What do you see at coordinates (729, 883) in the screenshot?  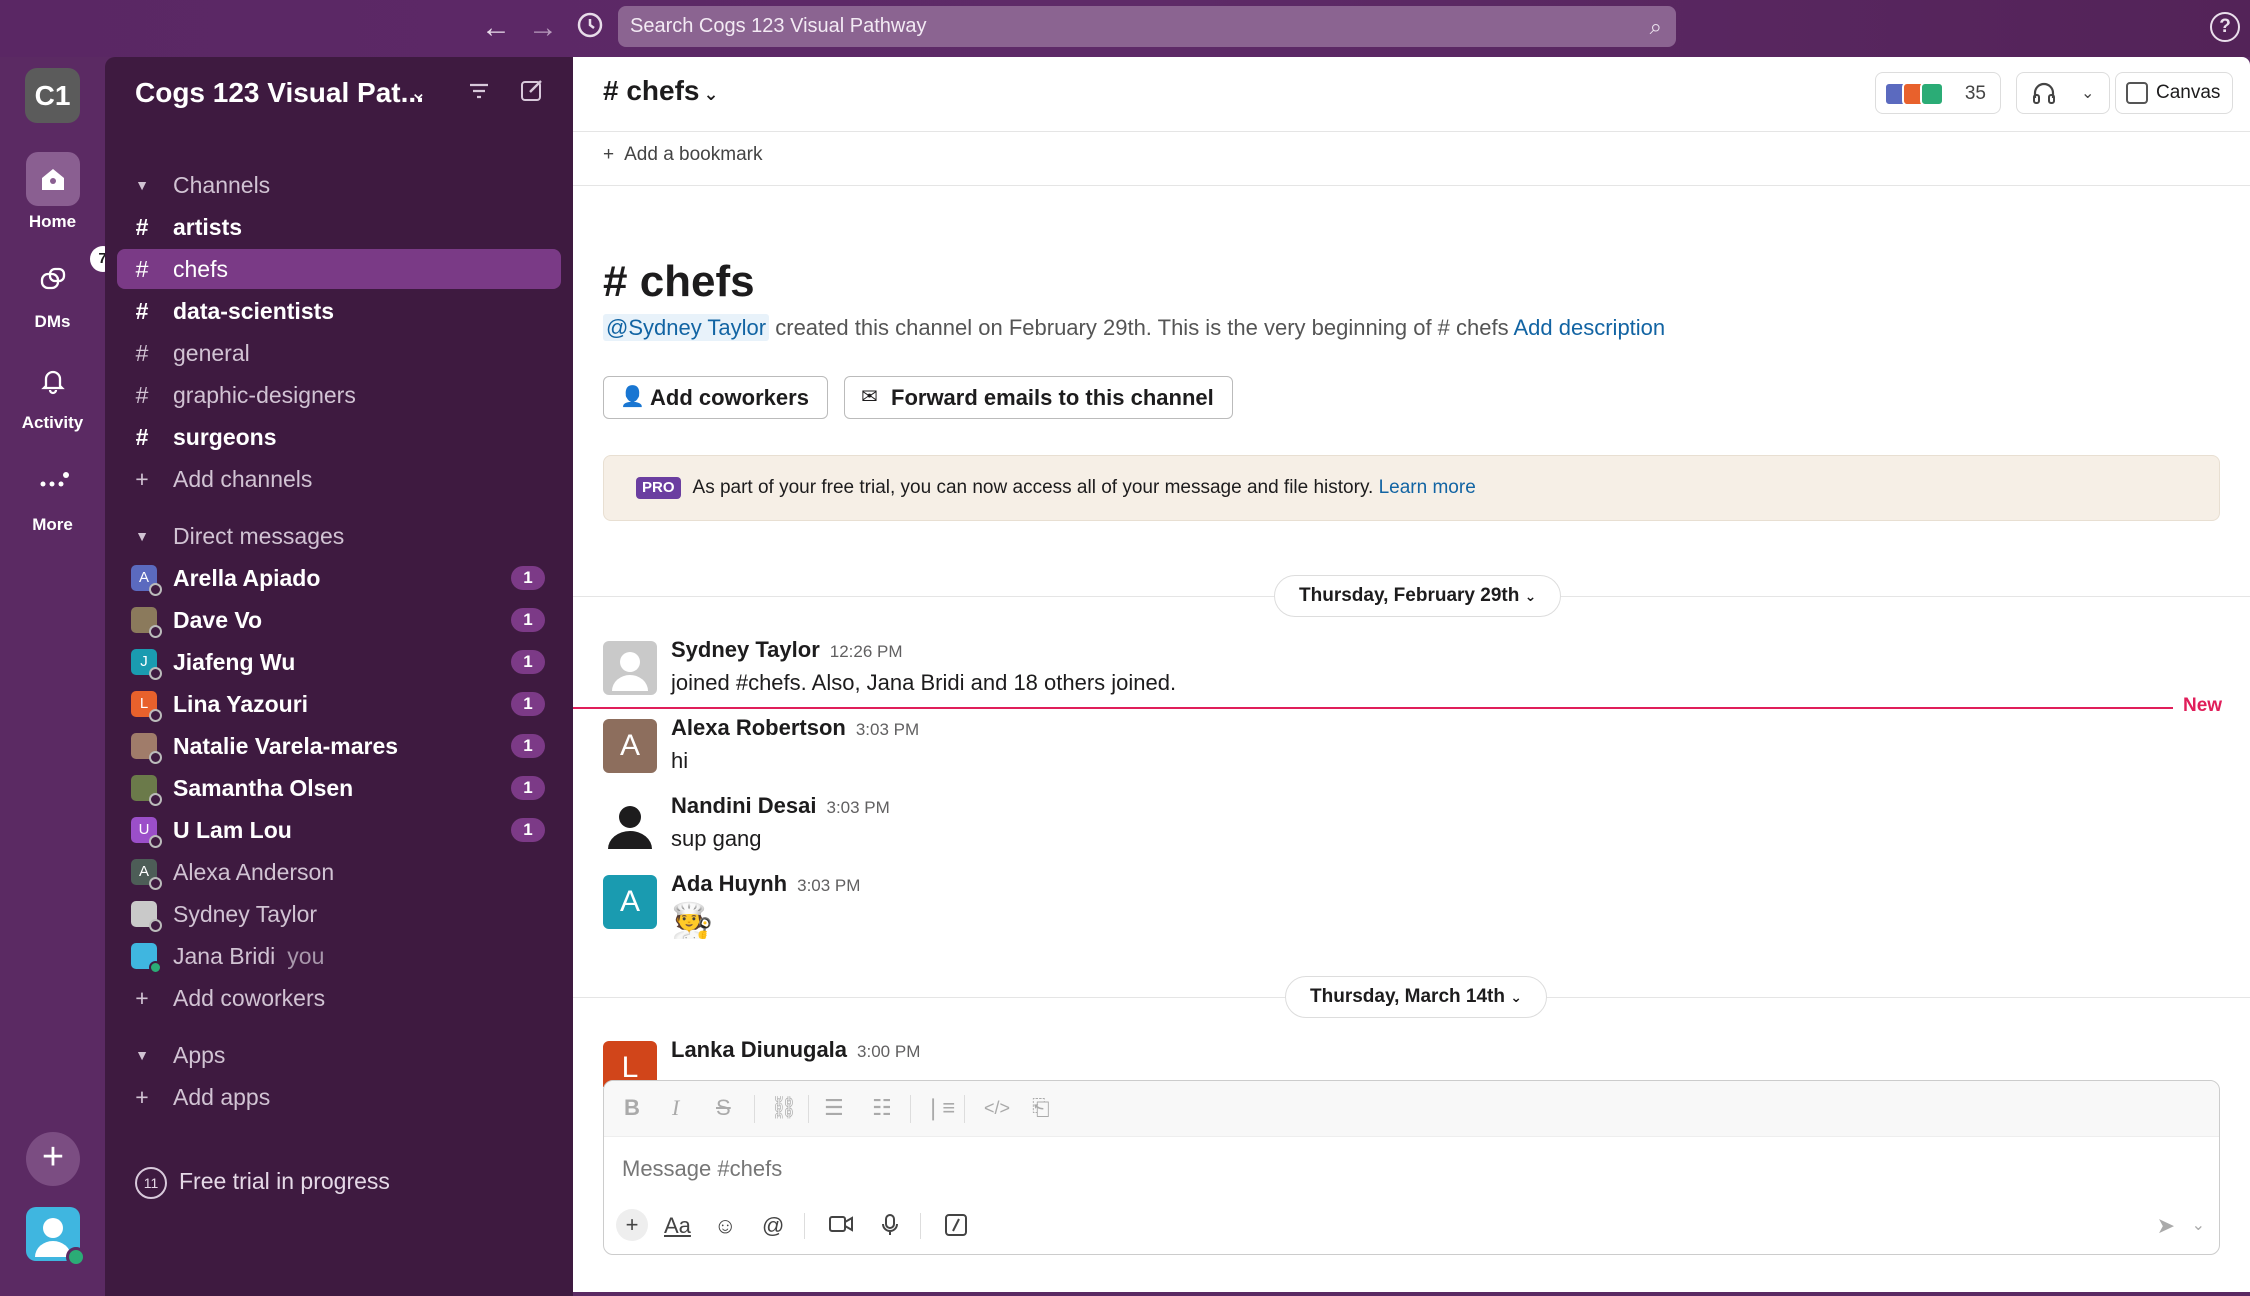 I see `message-author: Ada Huynh` at bounding box center [729, 883].